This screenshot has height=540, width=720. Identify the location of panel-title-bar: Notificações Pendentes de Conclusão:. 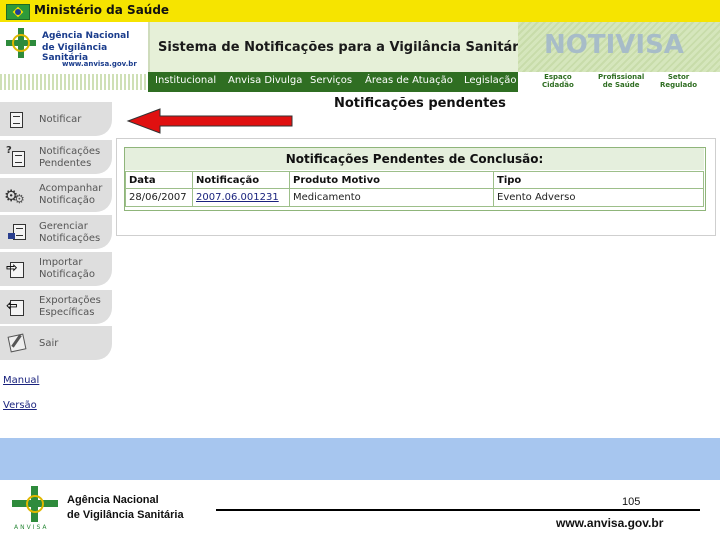
(414, 159).